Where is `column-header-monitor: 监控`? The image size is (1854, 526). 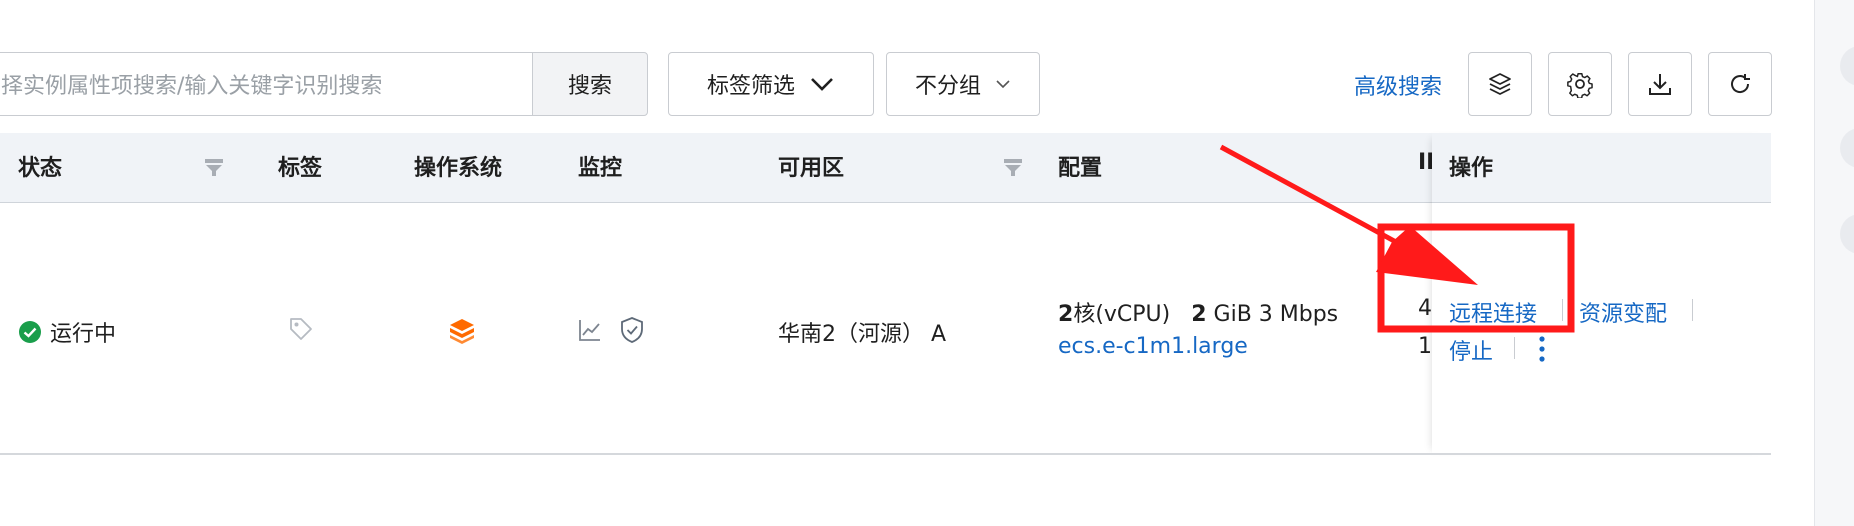
column-header-monitor: 监控 is located at coordinates (600, 168).